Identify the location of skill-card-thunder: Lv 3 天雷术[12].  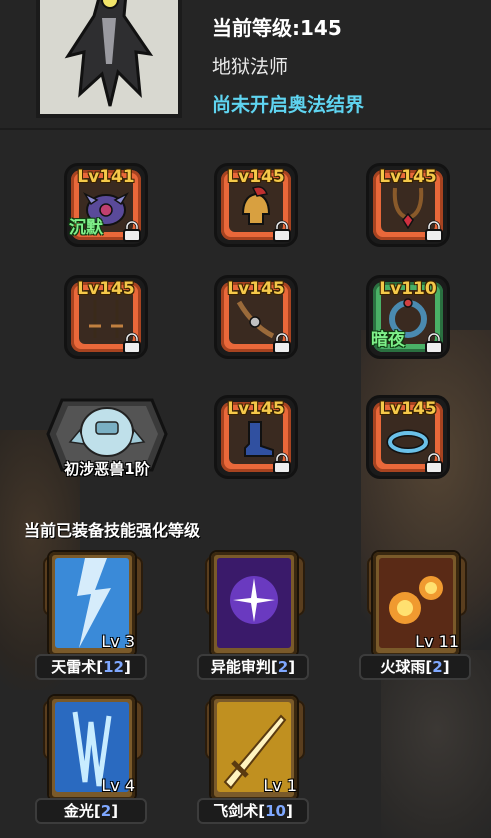
(91, 616).